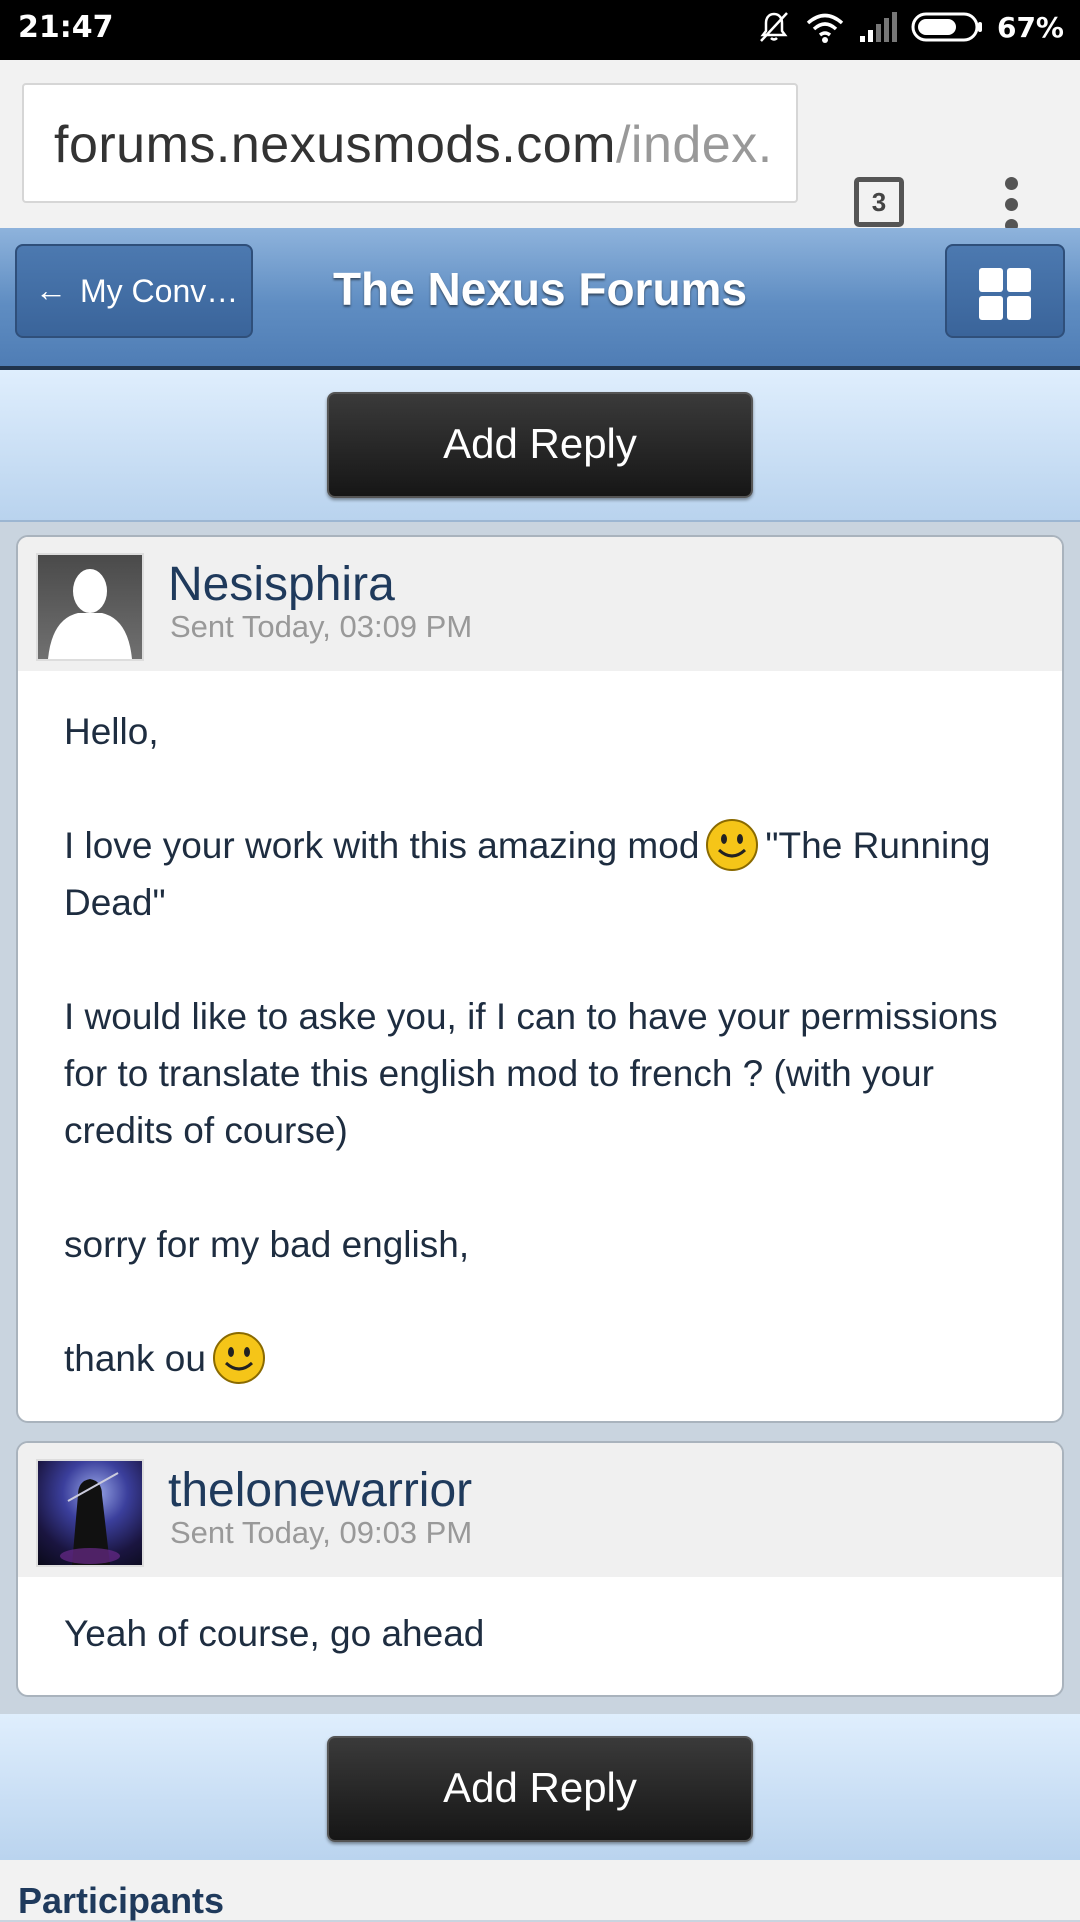  What do you see at coordinates (946, 27) in the screenshot?
I see `battery-icon` at bounding box center [946, 27].